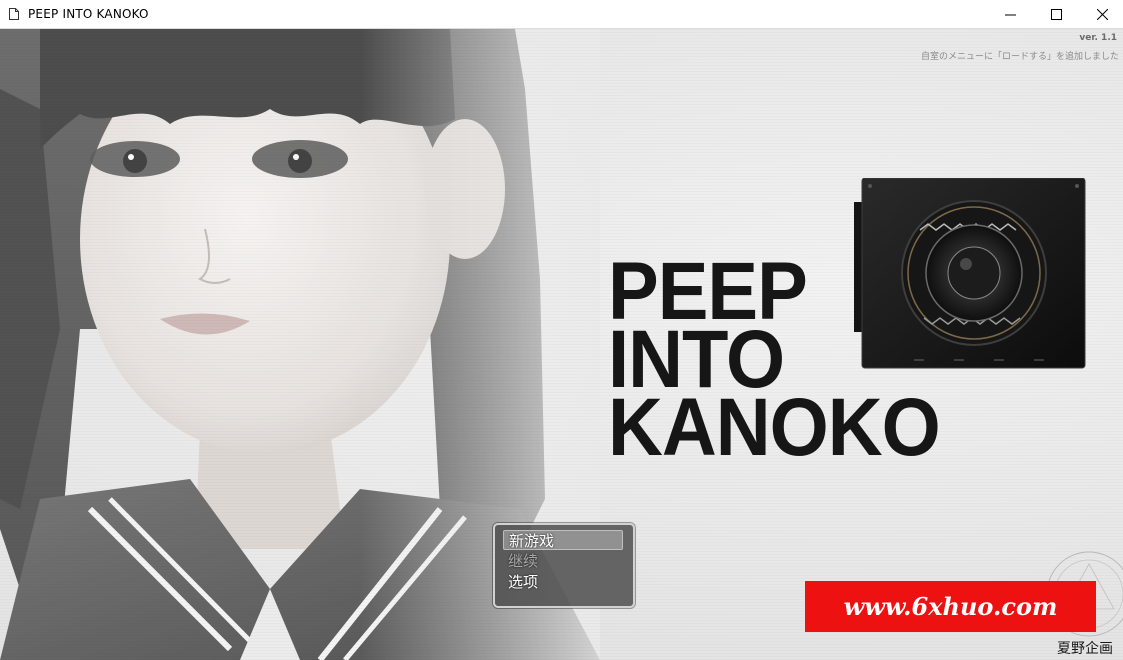 This screenshot has height=660, width=1123. I want to click on window-title: PEEP INTO KANOKO, so click(88, 14).